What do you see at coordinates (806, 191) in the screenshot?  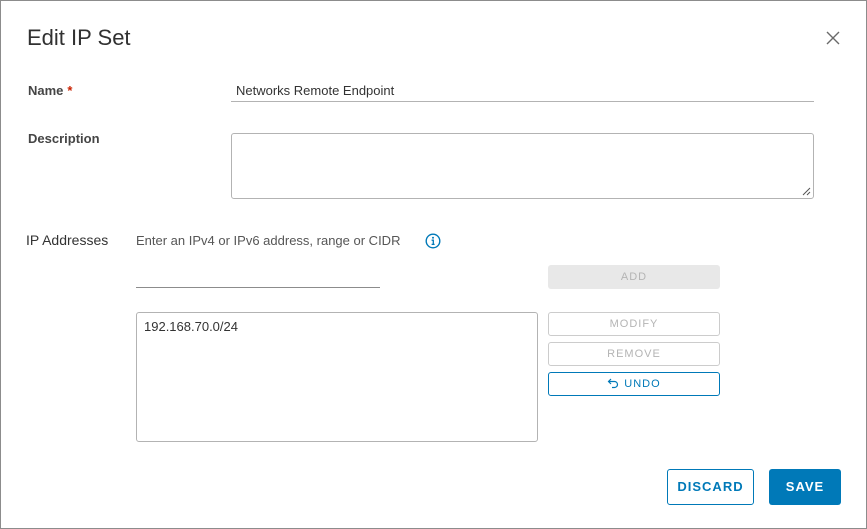 I see `resize-handle-icon` at bounding box center [806, 191].